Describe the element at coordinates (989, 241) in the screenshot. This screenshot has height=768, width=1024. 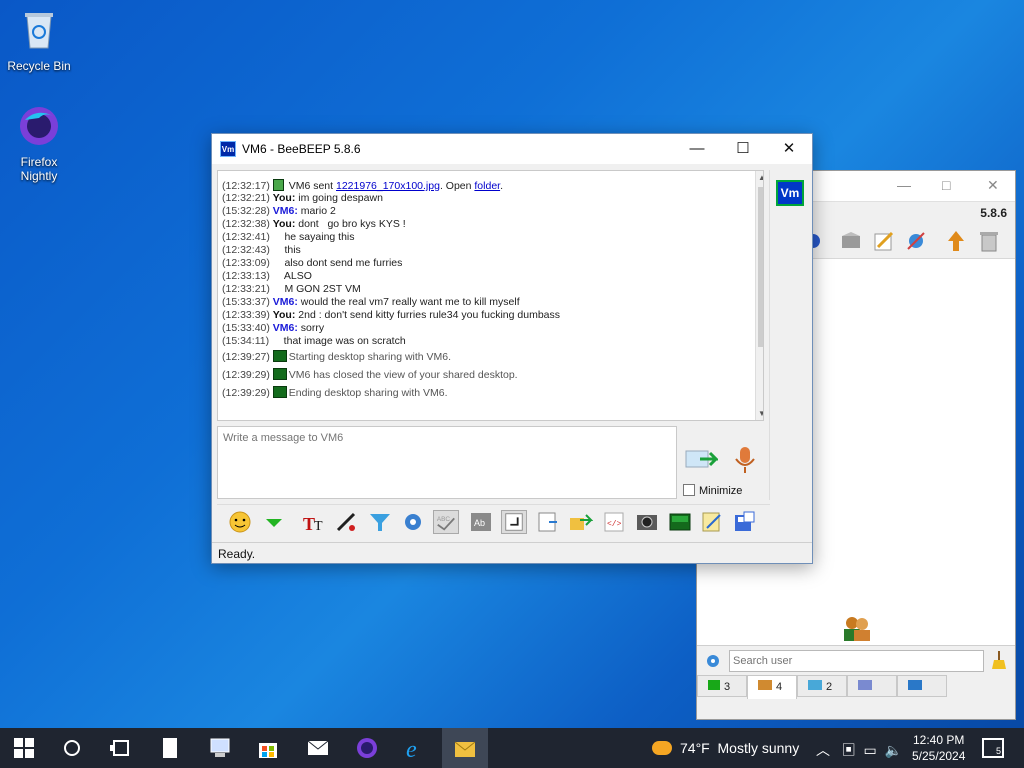
I see `trash-icon` at that location.